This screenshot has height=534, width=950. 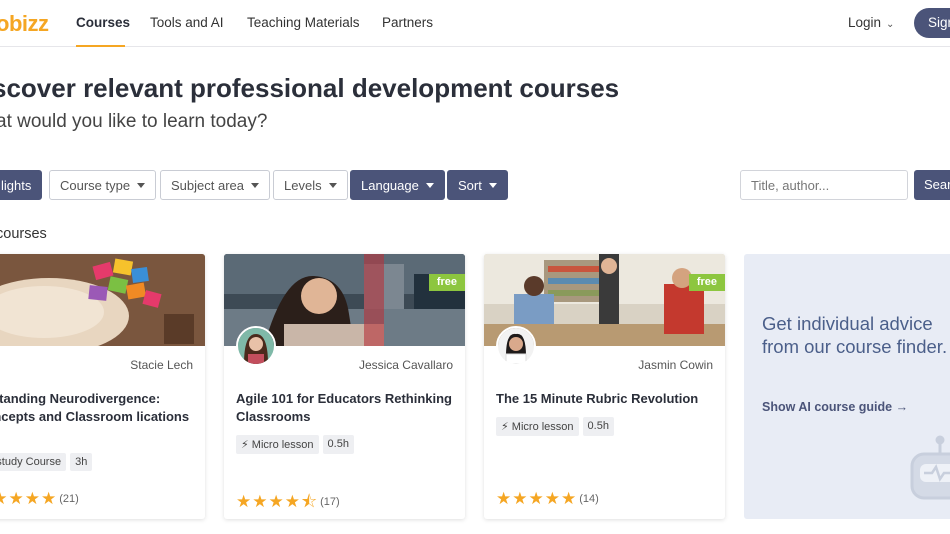 I want to click on levels-filter: Levels, so click(x=310, y=185).